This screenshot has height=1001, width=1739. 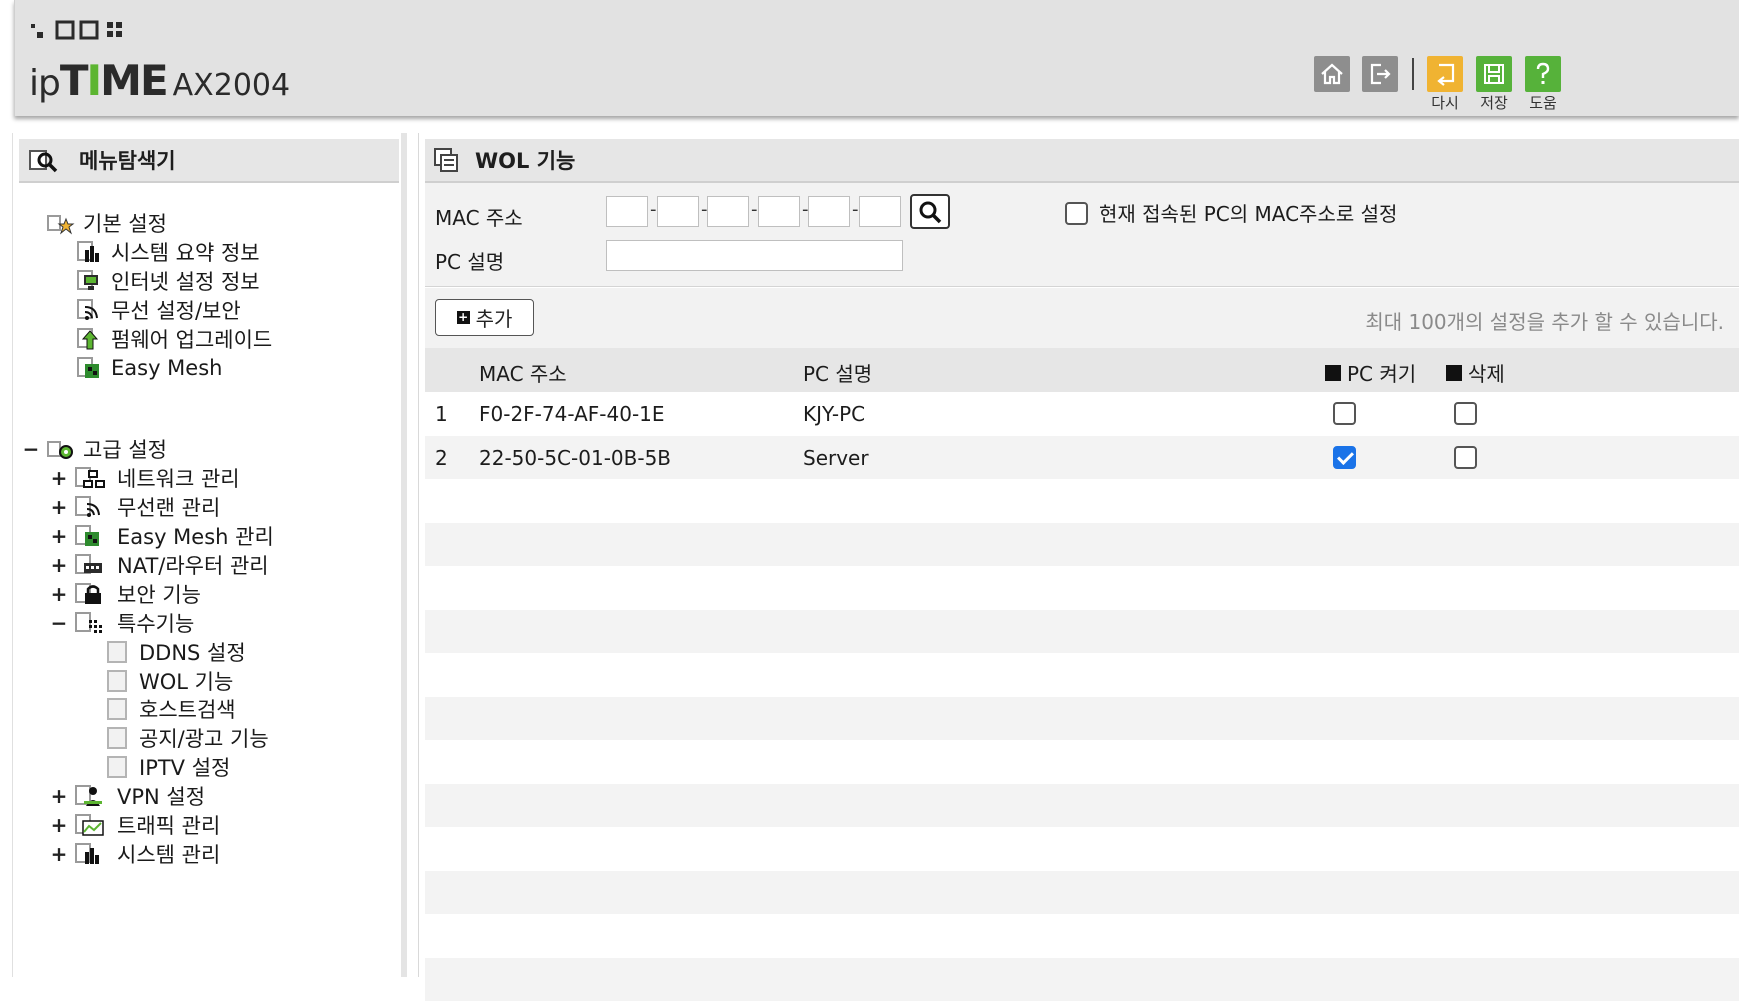 I want to click on tree-notice-ad: 공지/광고 기능, so click(x=188, y=738).